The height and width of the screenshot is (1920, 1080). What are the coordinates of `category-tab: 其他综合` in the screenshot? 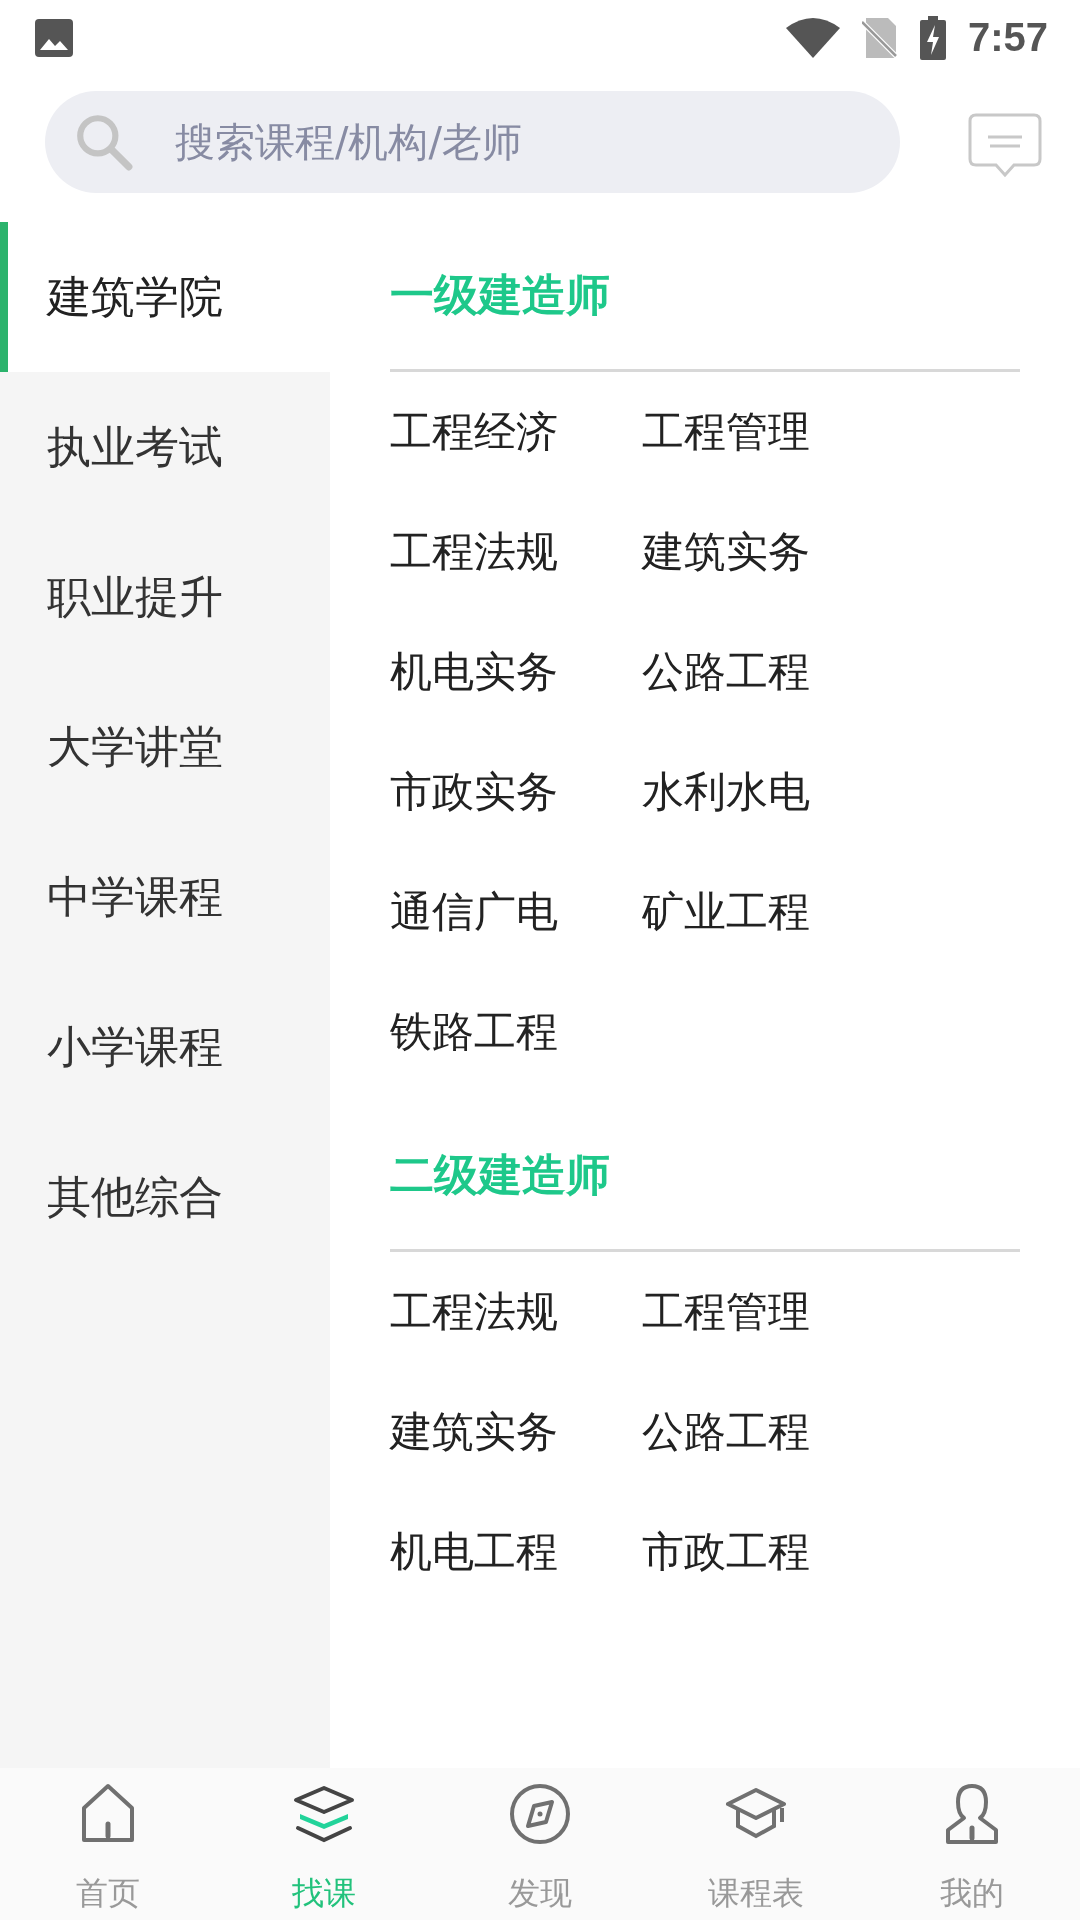 It's located at (165, 1197).